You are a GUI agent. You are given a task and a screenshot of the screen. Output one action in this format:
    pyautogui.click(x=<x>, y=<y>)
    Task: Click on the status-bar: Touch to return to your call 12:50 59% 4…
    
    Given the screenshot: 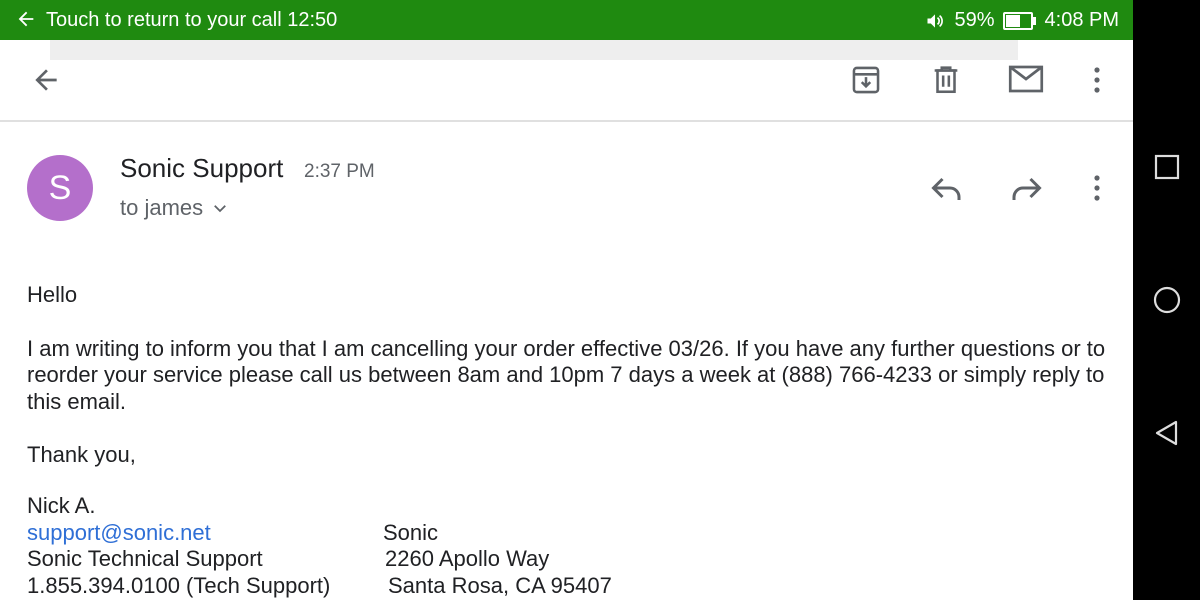 What is the action you would take?
    pyautogui.click(x=566, y=20)
    